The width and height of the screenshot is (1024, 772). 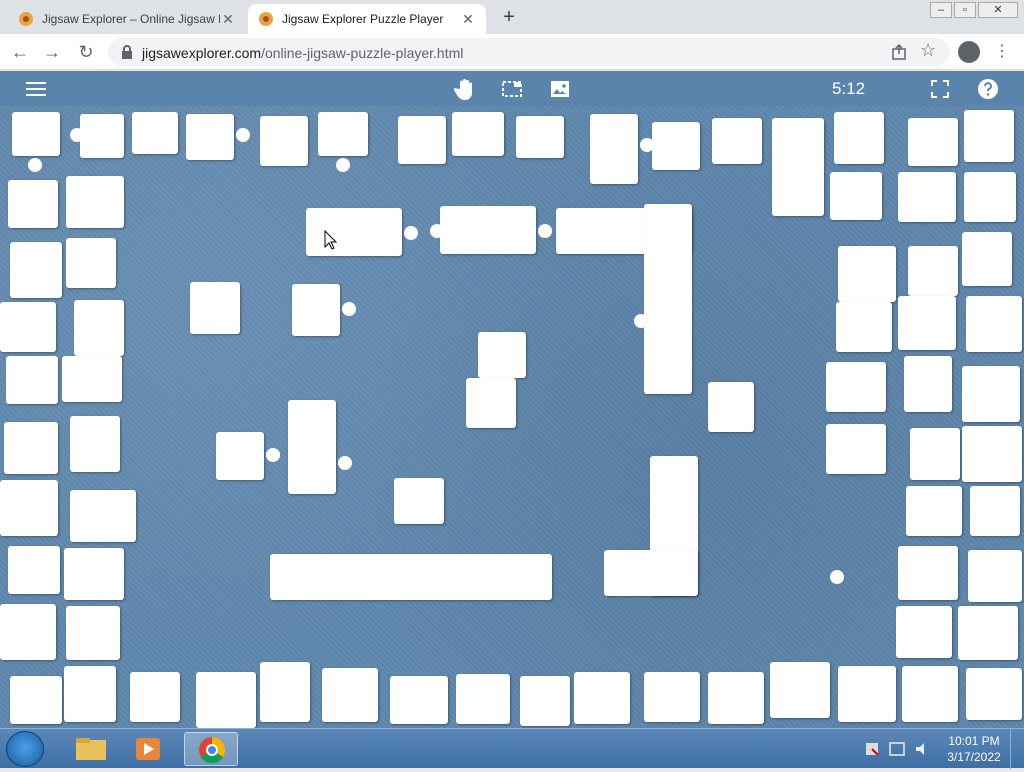 What do you see at coordinates (91, 749) in the screenshot?
I see `file-explorer-icon` at bounding box center [91, 749].